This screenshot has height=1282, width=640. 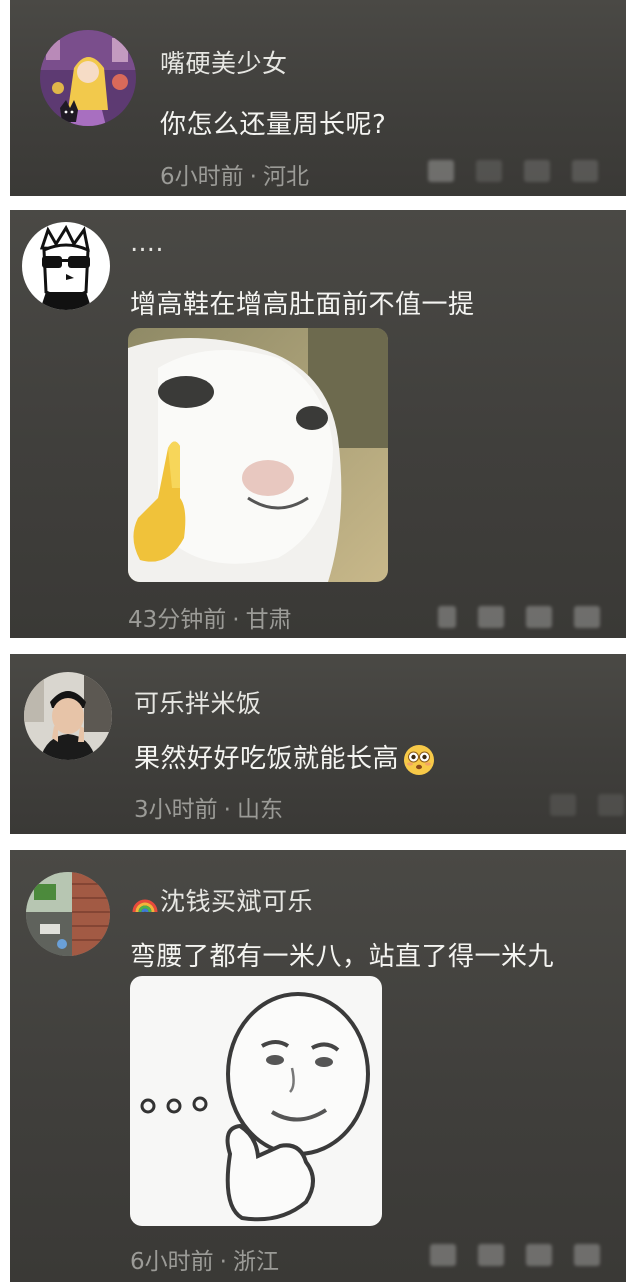 I want to click on comment-text: 增高鞋在增高肚面前不值一提, so click(x=302, y=305).